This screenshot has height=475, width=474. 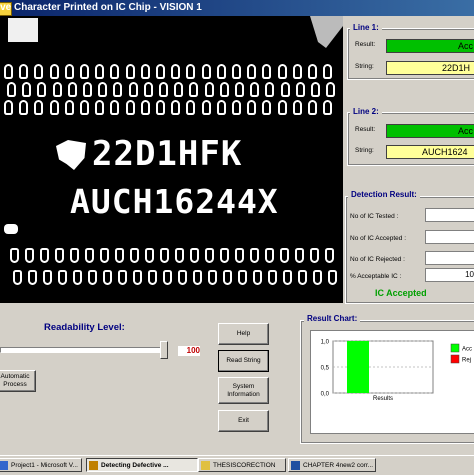 I want to click on automatic-process-button: Automatic Process, so click(x=18, y=381).